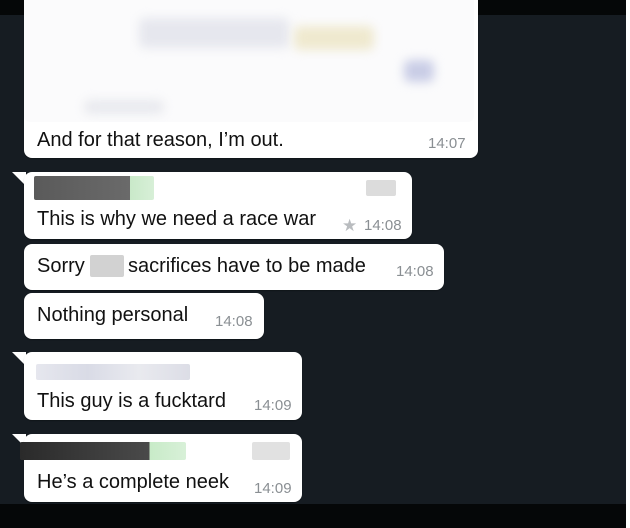  Describe the element at coordinates (113, 315) in the screenshot. I see `message-text: Nothing personal` at that location.